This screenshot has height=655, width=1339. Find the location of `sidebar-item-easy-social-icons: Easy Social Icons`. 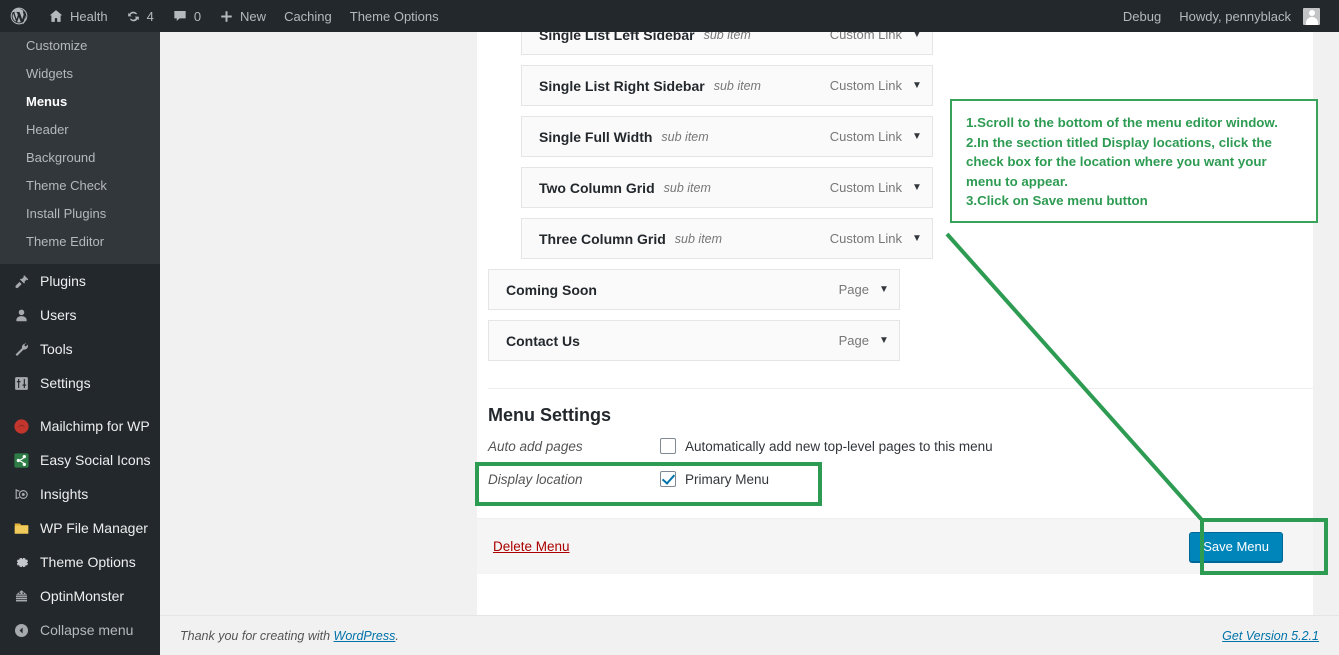

sidebar-item-easy-social-icons: Easy Social Icons is located at coordinates (80, 460).